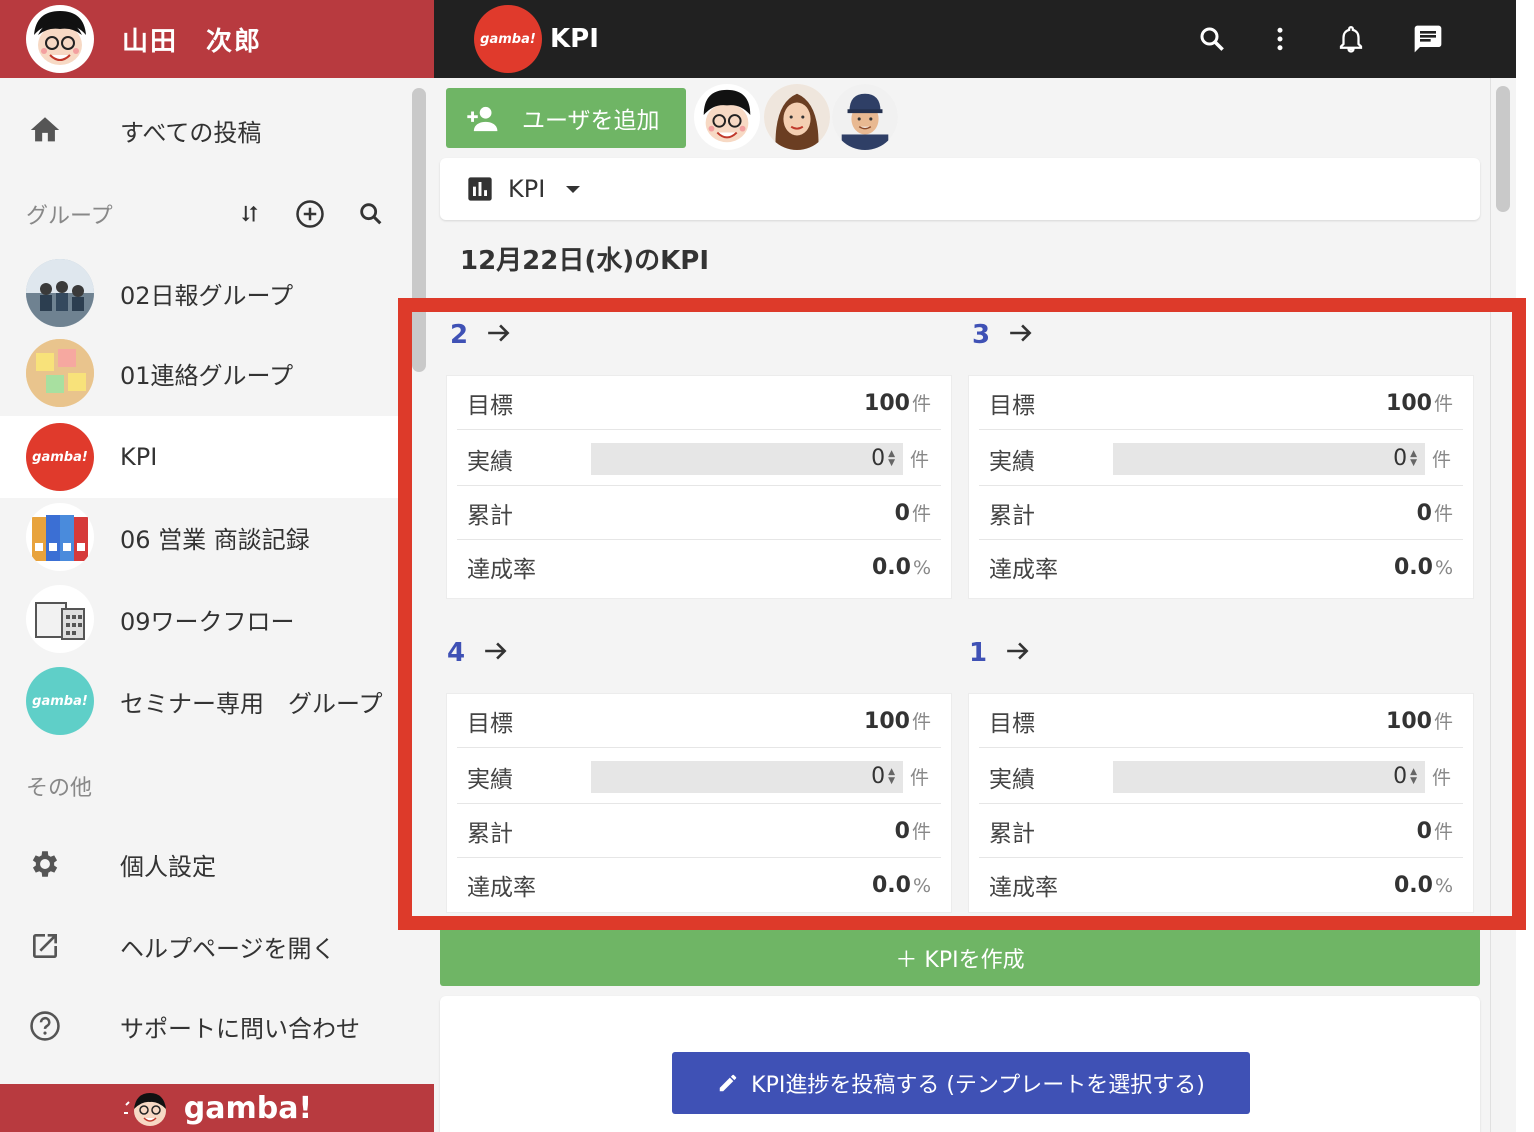  Describe the element at coordinates (45, 1026) in the screenshot. I see `help-circle-icon` at that location.